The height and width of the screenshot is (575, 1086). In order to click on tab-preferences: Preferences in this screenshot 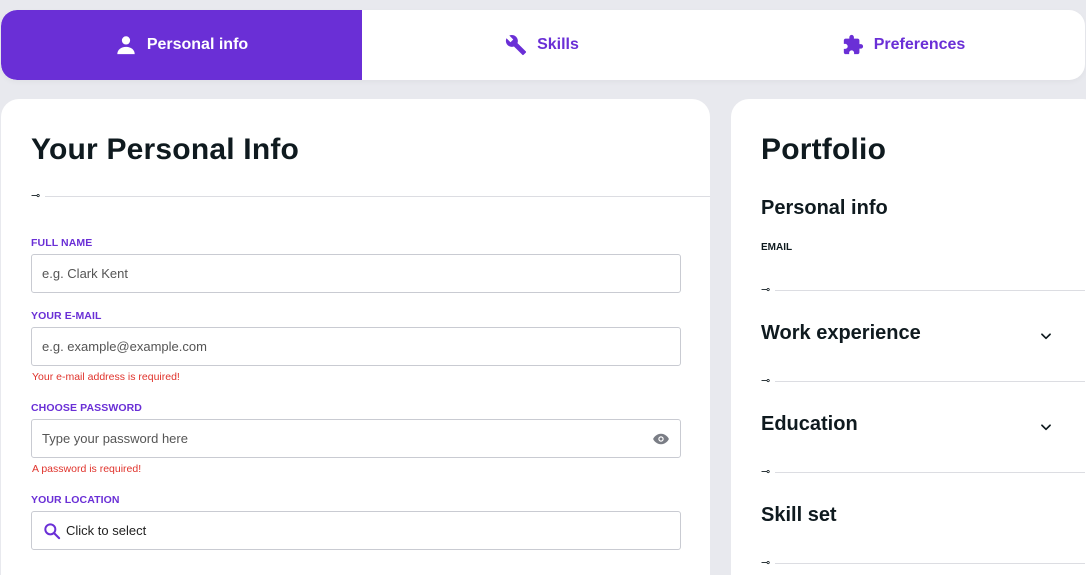, I will do `click(903, 45)`.